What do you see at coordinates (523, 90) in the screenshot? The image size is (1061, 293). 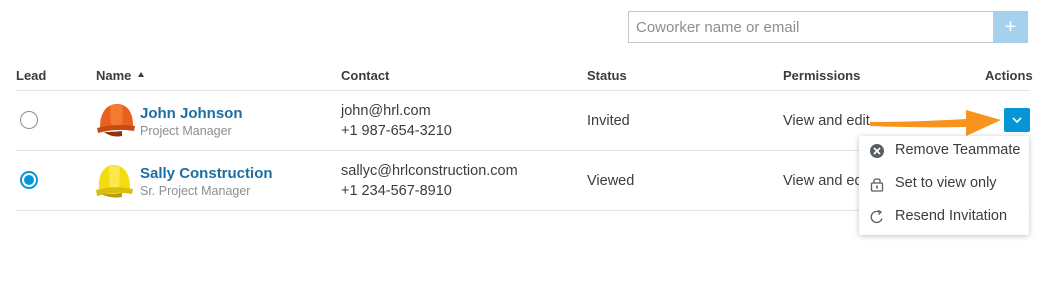 I see `header-divider` at bounding box center [523, 90].